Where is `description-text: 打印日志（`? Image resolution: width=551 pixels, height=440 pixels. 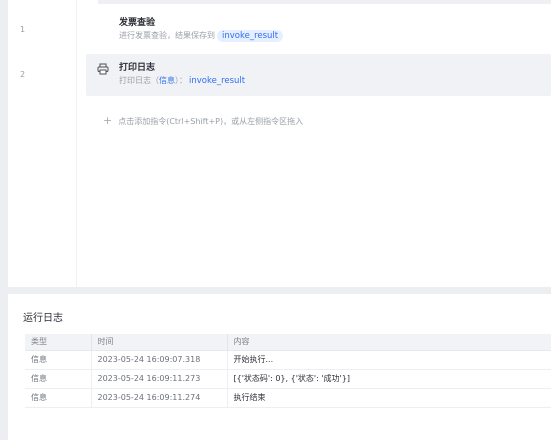
description-text: 打印日志（ is located at coordinates (139, 80).